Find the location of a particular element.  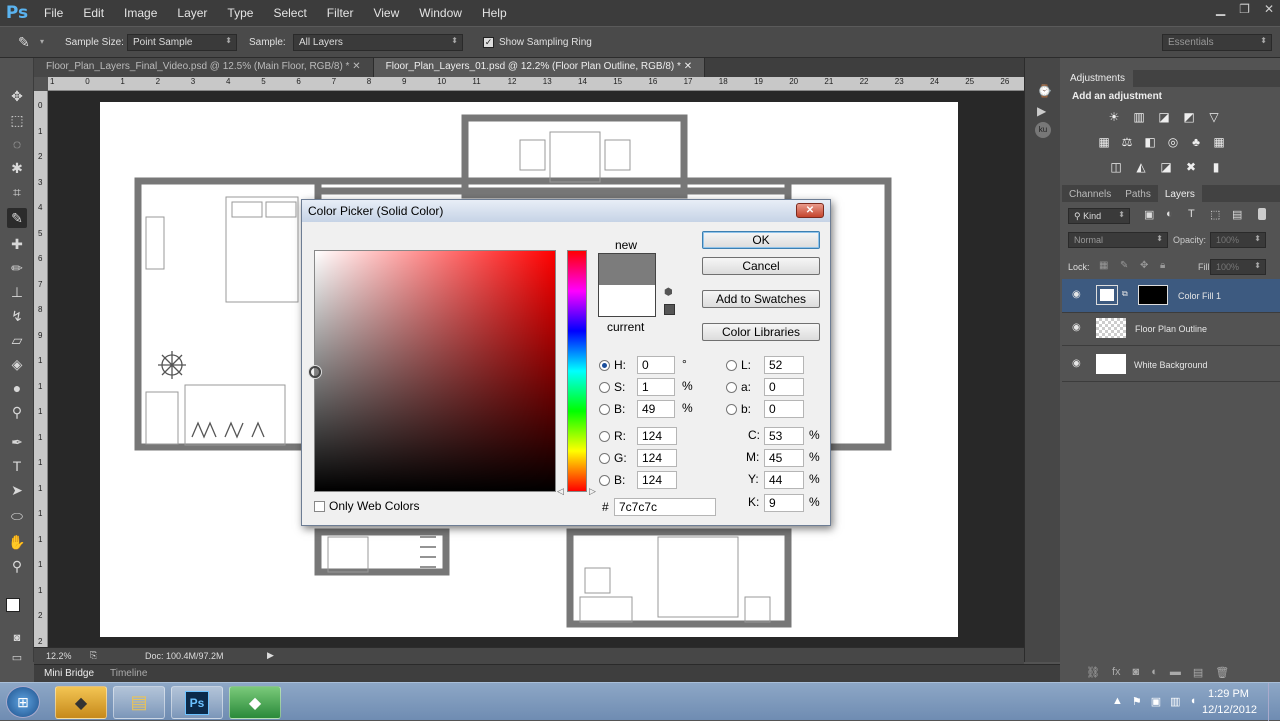

blur-tool-icon: ● is located at coordinates (17, 388).